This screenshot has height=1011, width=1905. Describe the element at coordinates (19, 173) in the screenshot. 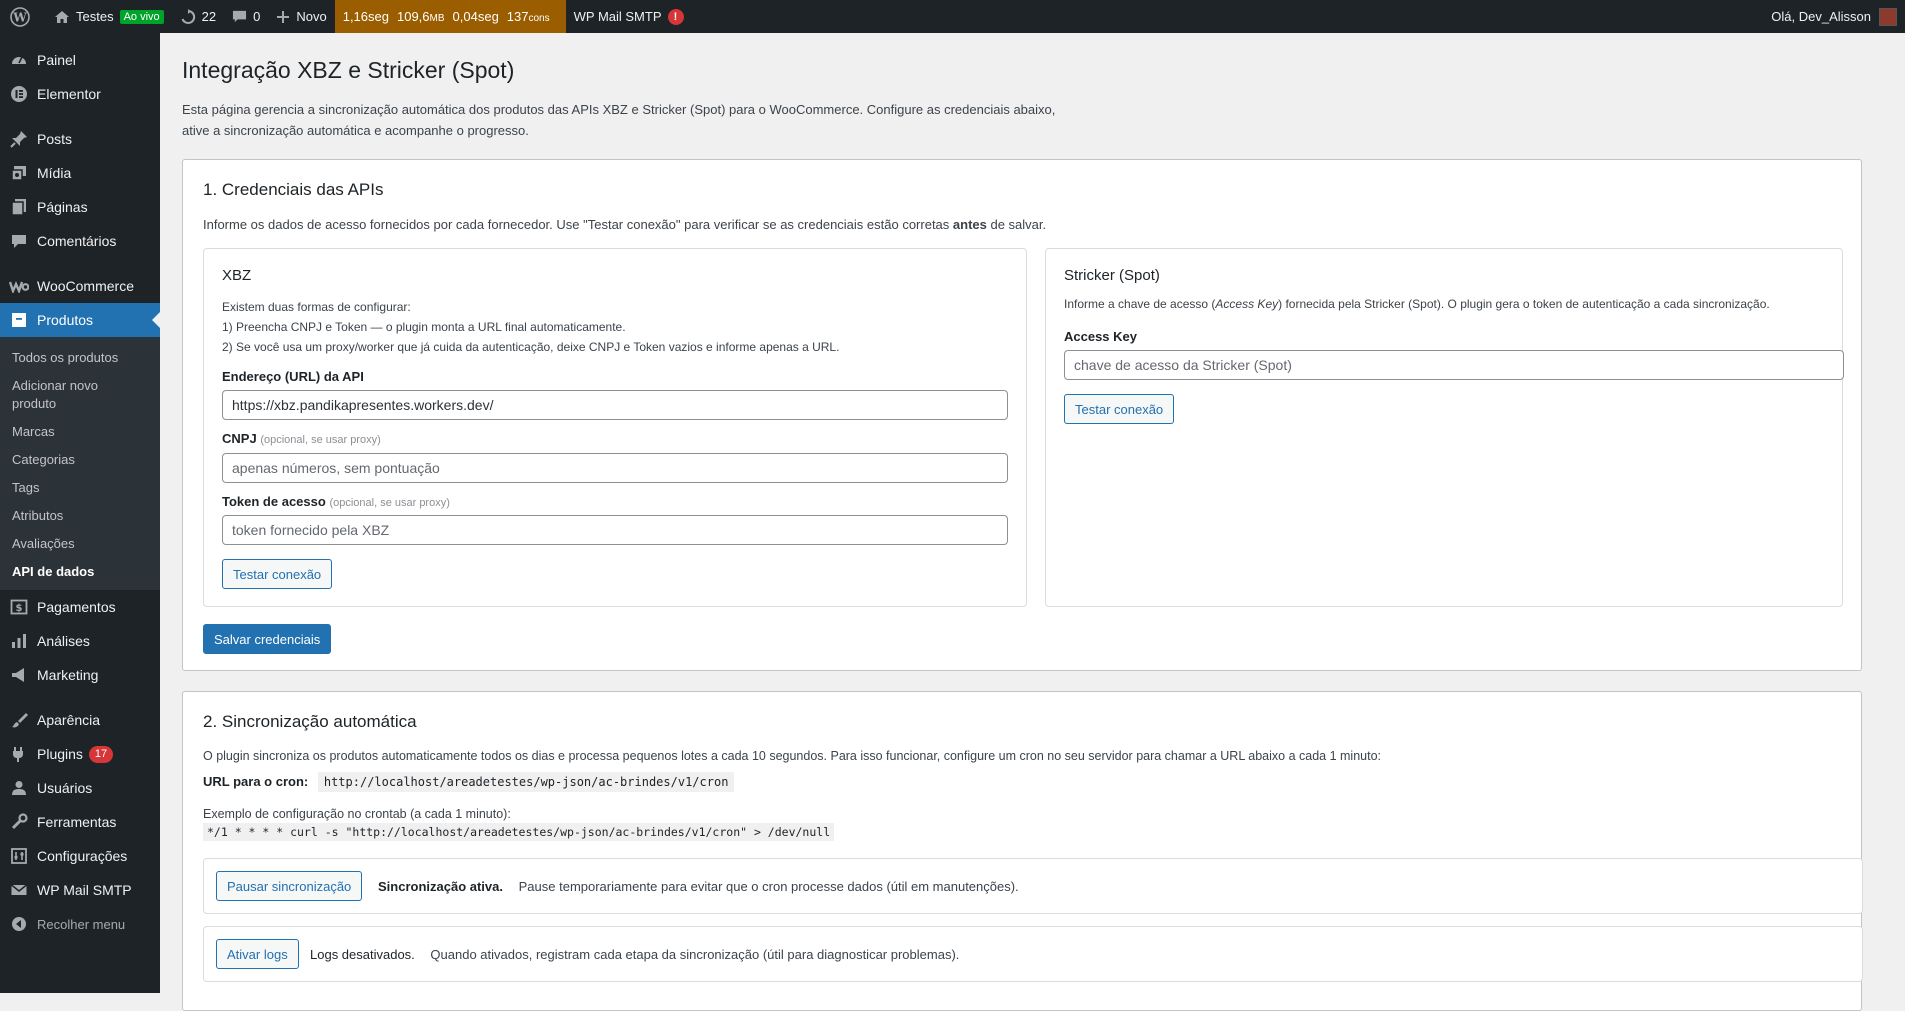

I see `media-icon` at that location.